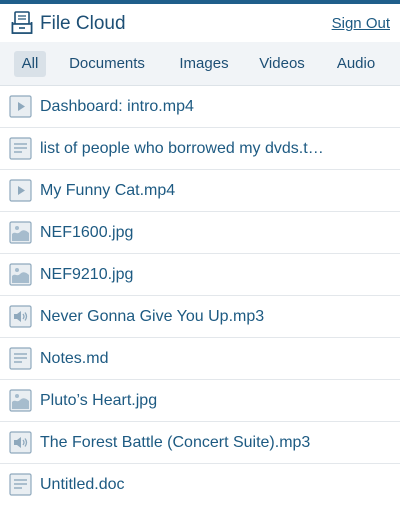 This screenshot has height=505, width=400. What do you see at coordinates (74, 358) in the screenshot?
I see `file-name: Notes.md` at bounding box center [74, 358].